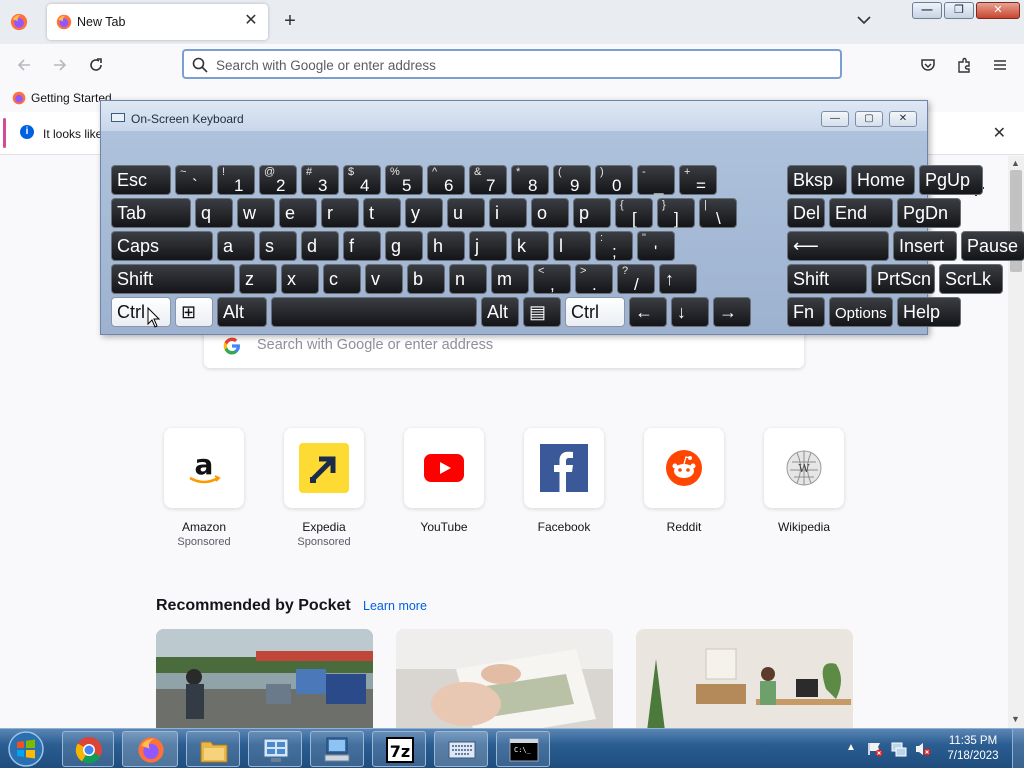 The width and height of the screenshot is (1024, 768). Describe the element at coordinates (861, 213) in the screenshot. I see `key-end: End` at that location.